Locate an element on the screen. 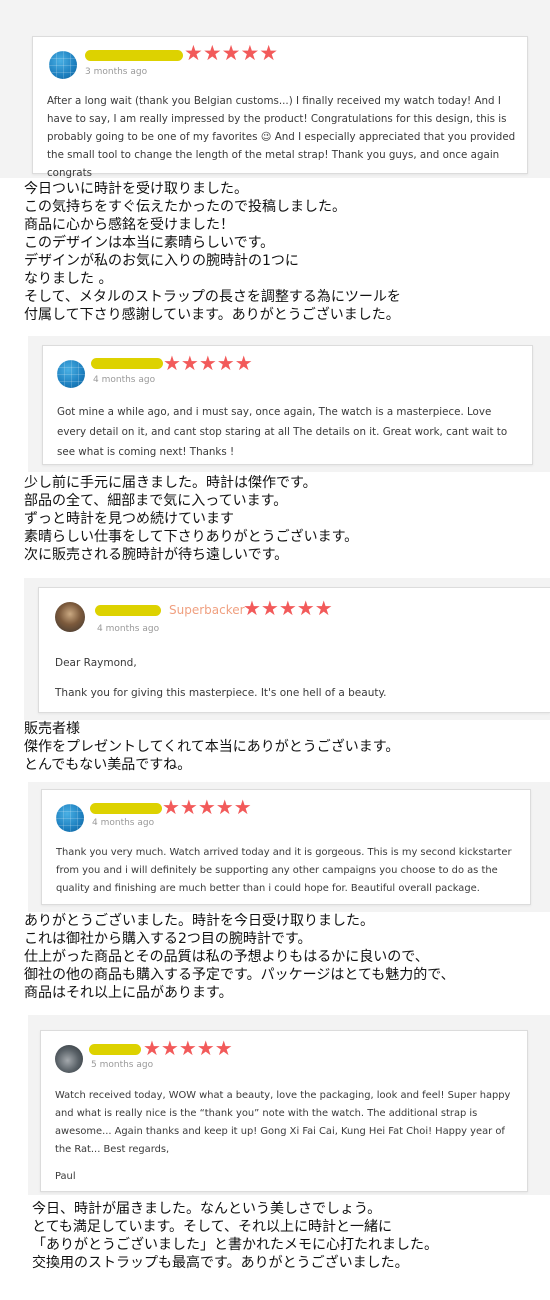  review-signature: Paul is located at coordinates (65, 1176).